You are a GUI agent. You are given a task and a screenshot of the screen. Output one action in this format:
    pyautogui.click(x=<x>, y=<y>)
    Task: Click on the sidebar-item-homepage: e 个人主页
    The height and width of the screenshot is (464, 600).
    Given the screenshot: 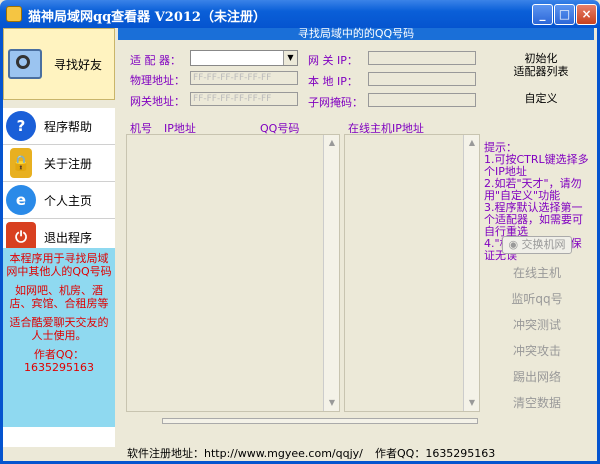 What is the action you would take?
    pyautogui.click(x=59, y=200)
    